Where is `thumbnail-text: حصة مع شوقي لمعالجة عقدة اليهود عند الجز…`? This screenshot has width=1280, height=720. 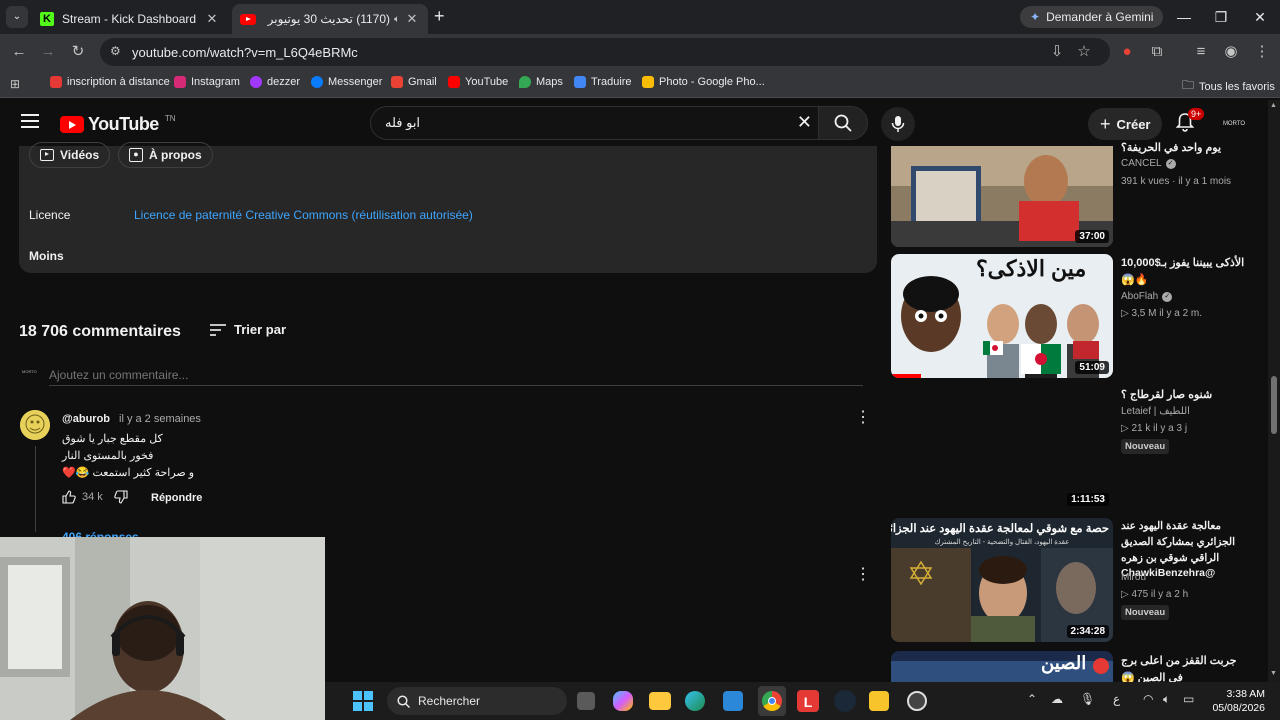
thumbnail-text: حصة مع شوقي لمعالجة عقدة اليهود عند الجز… is located at coordinates (1000, 529).